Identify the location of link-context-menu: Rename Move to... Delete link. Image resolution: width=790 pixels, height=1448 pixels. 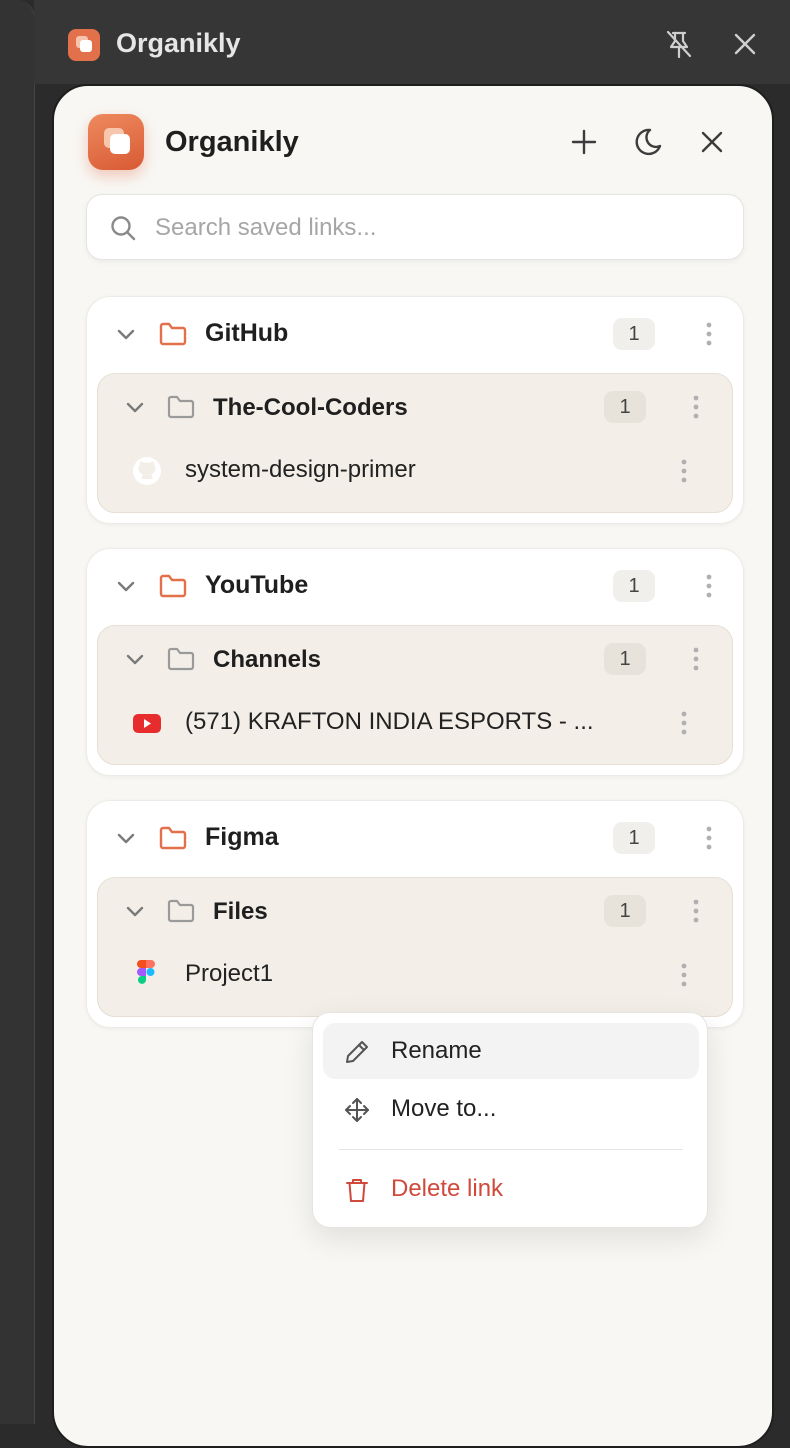
(510, 1120).